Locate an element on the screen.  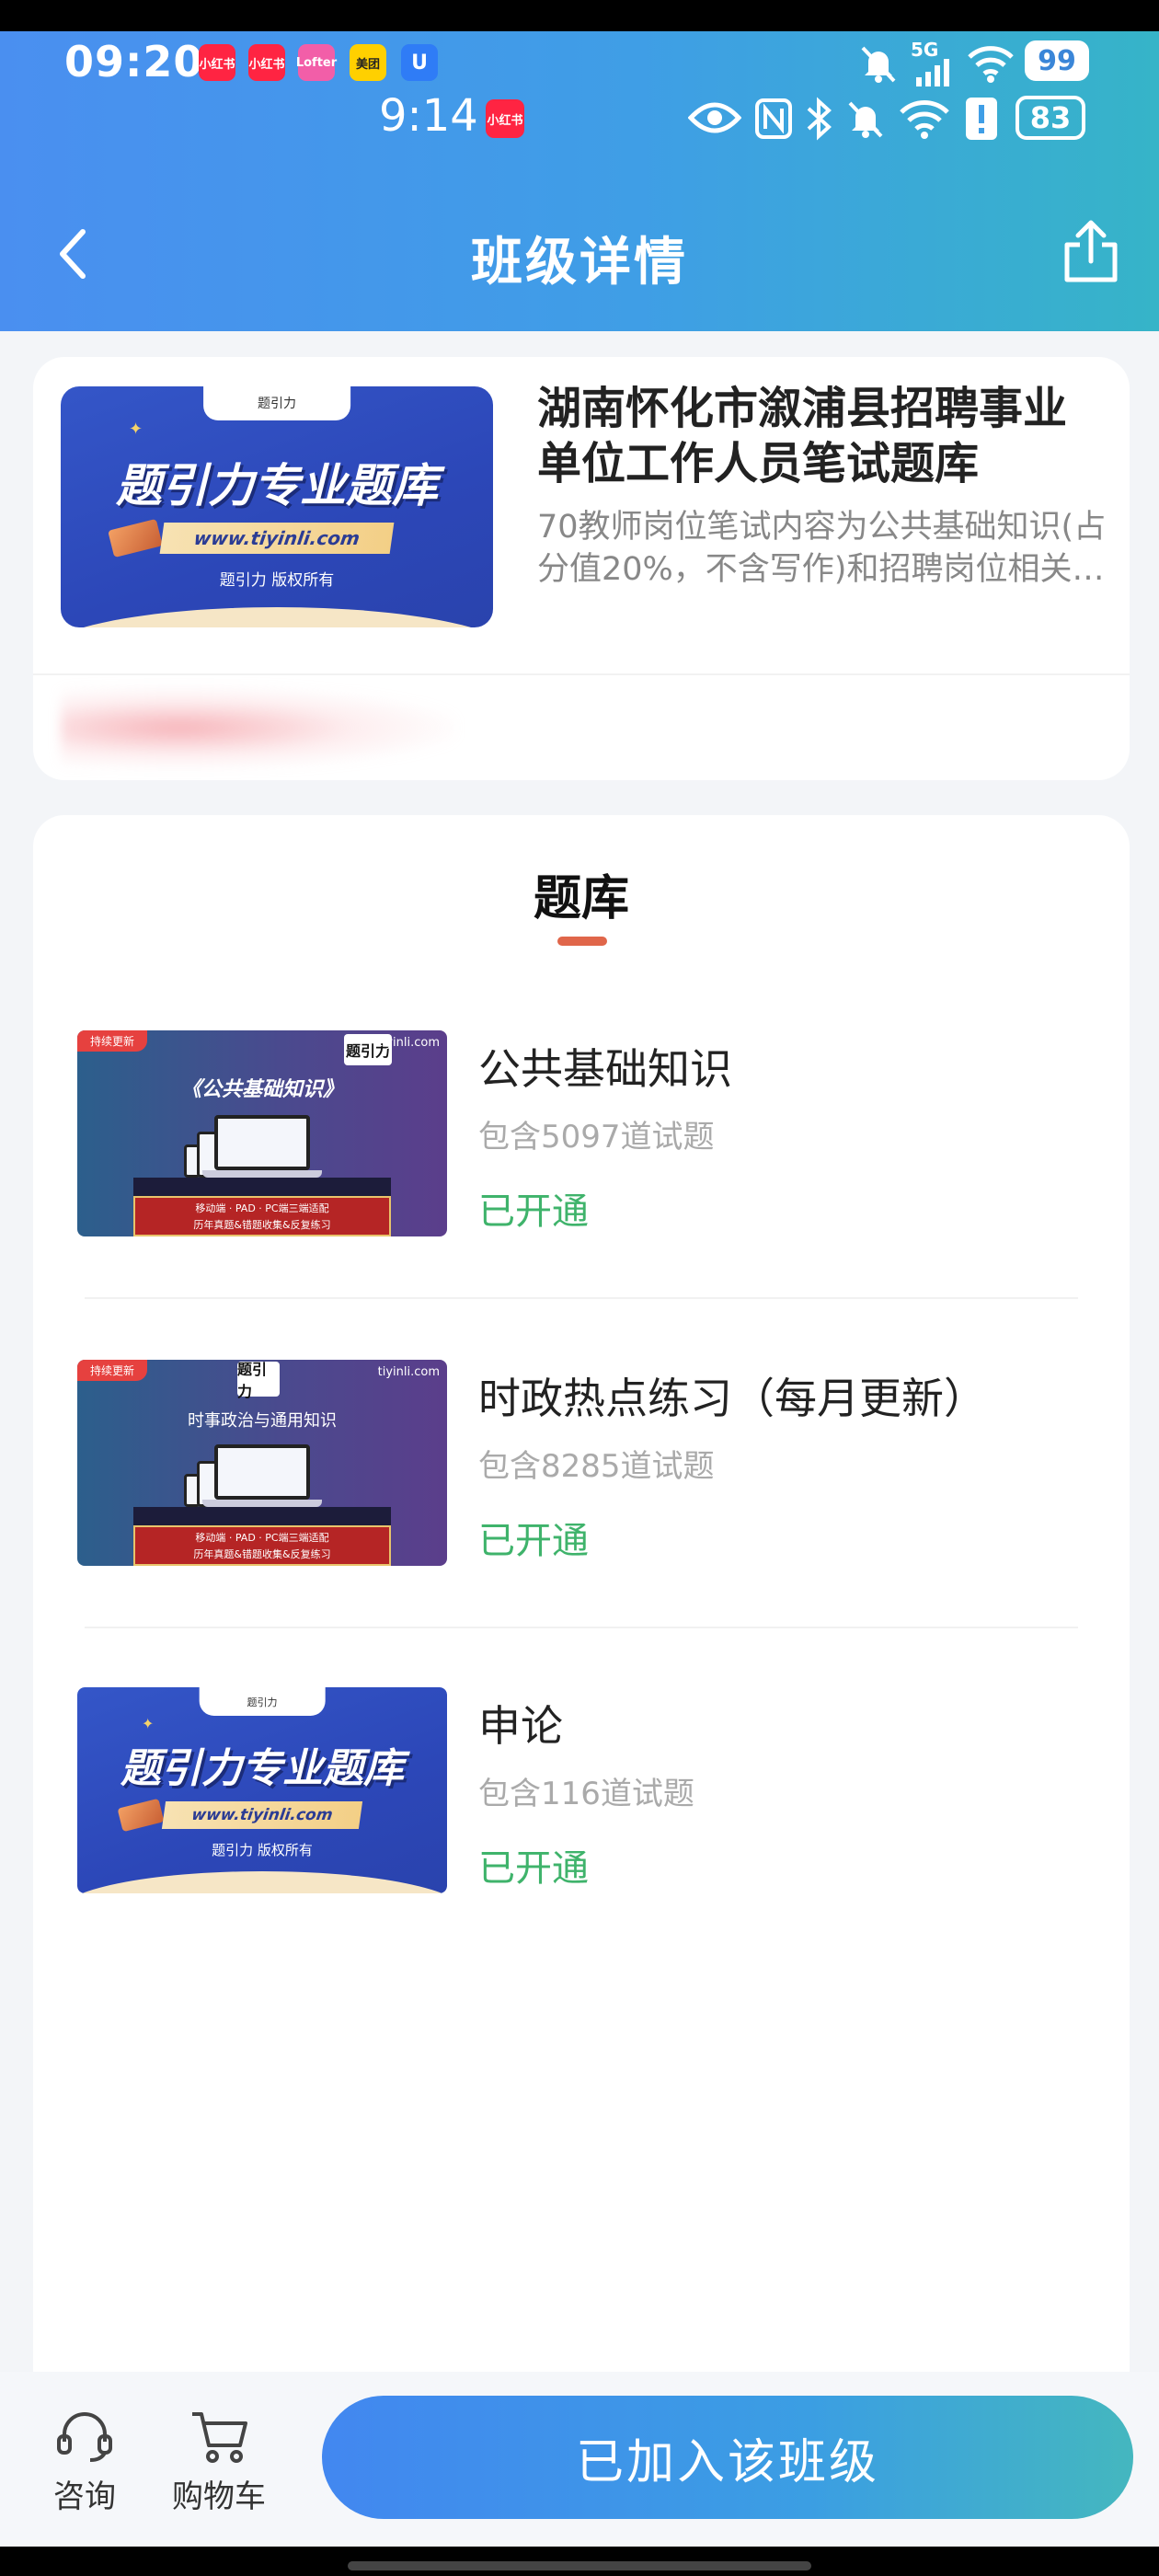
navigation-bar: 班级详情 is located at coordinates (579, 253).